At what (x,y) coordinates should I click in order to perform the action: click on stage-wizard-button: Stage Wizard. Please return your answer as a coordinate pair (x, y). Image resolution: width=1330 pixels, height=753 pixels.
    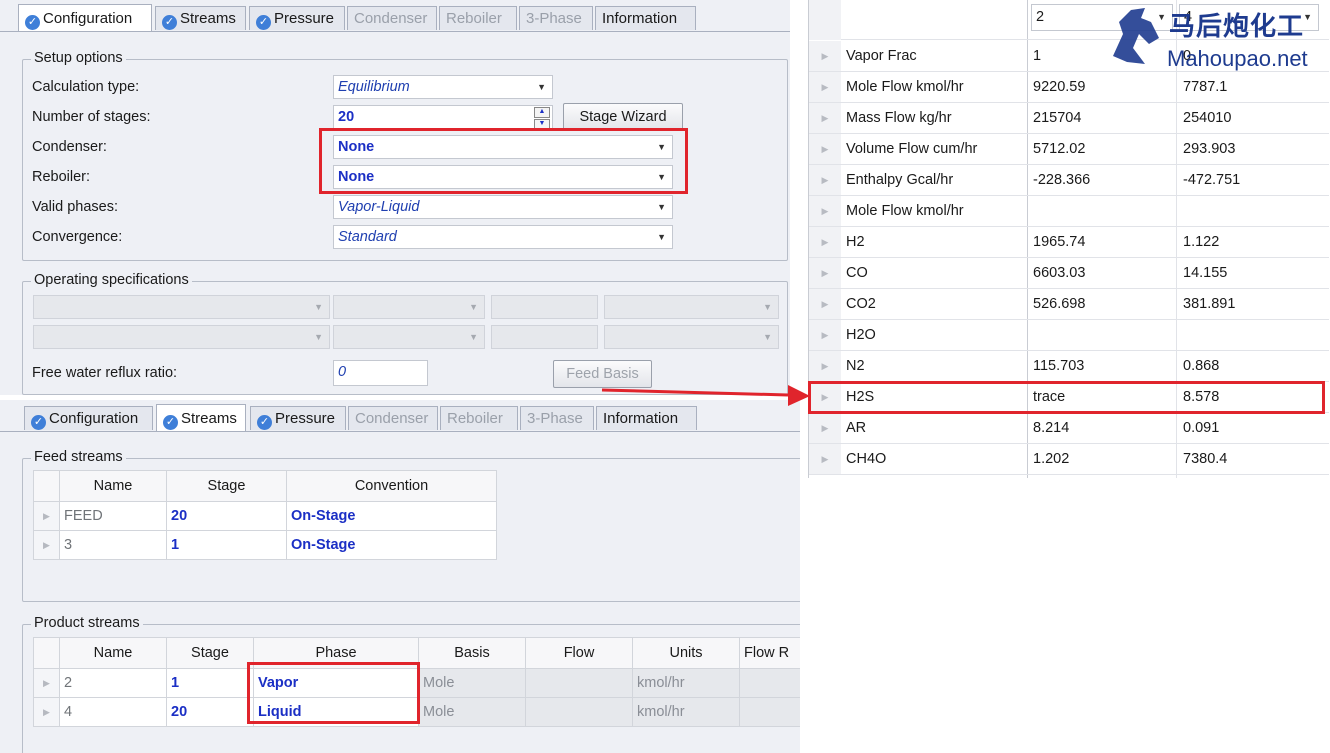
    Looking at the image, I should click on (623, 117).